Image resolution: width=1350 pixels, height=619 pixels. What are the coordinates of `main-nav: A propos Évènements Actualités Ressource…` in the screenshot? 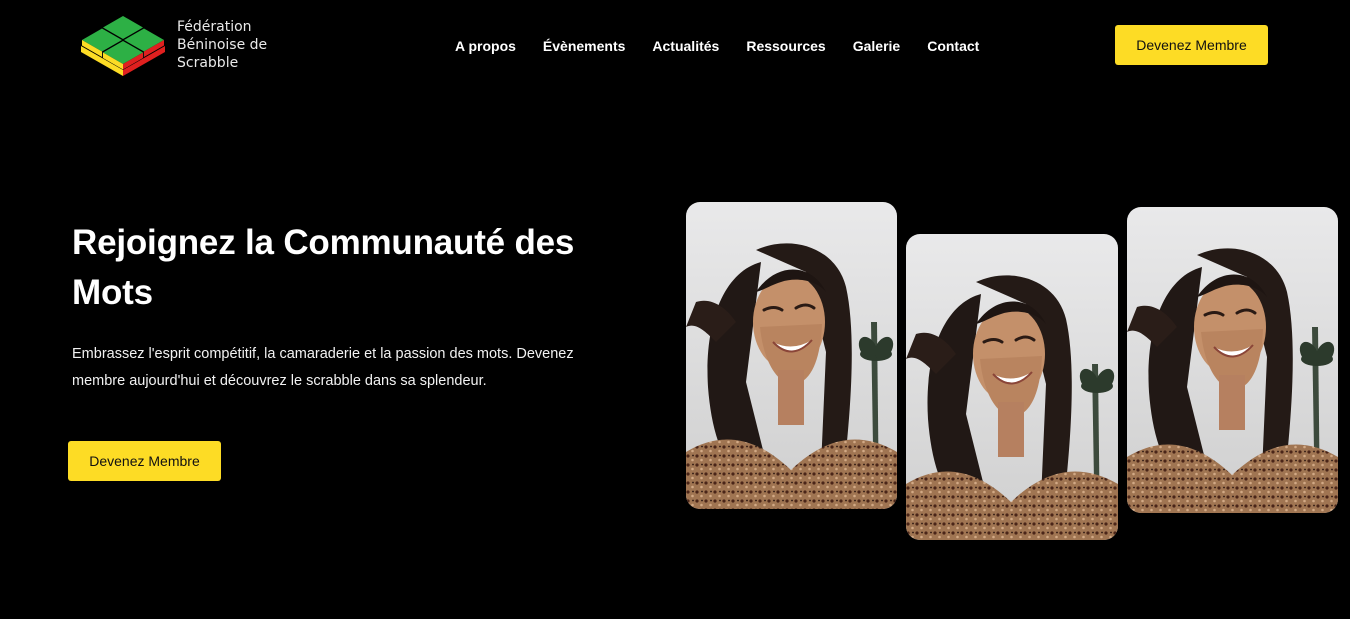 It's located at (730, 46).